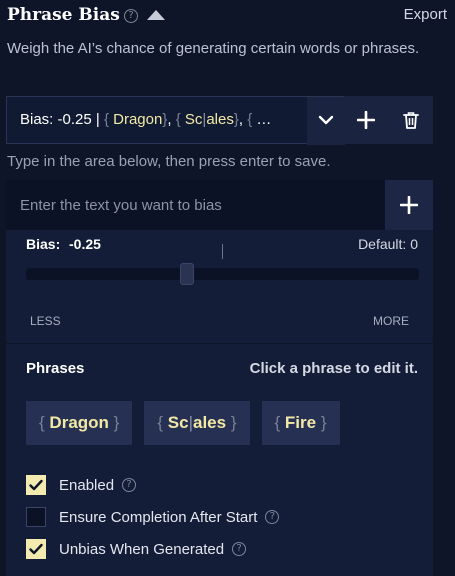 The width and height of the screenshot is (455, 576). What do you see at coordinates (227, 16) in the screenshot?
I see `phrase-bias-header: Phrase Bias ? Export` at bounding box center [227, 16].